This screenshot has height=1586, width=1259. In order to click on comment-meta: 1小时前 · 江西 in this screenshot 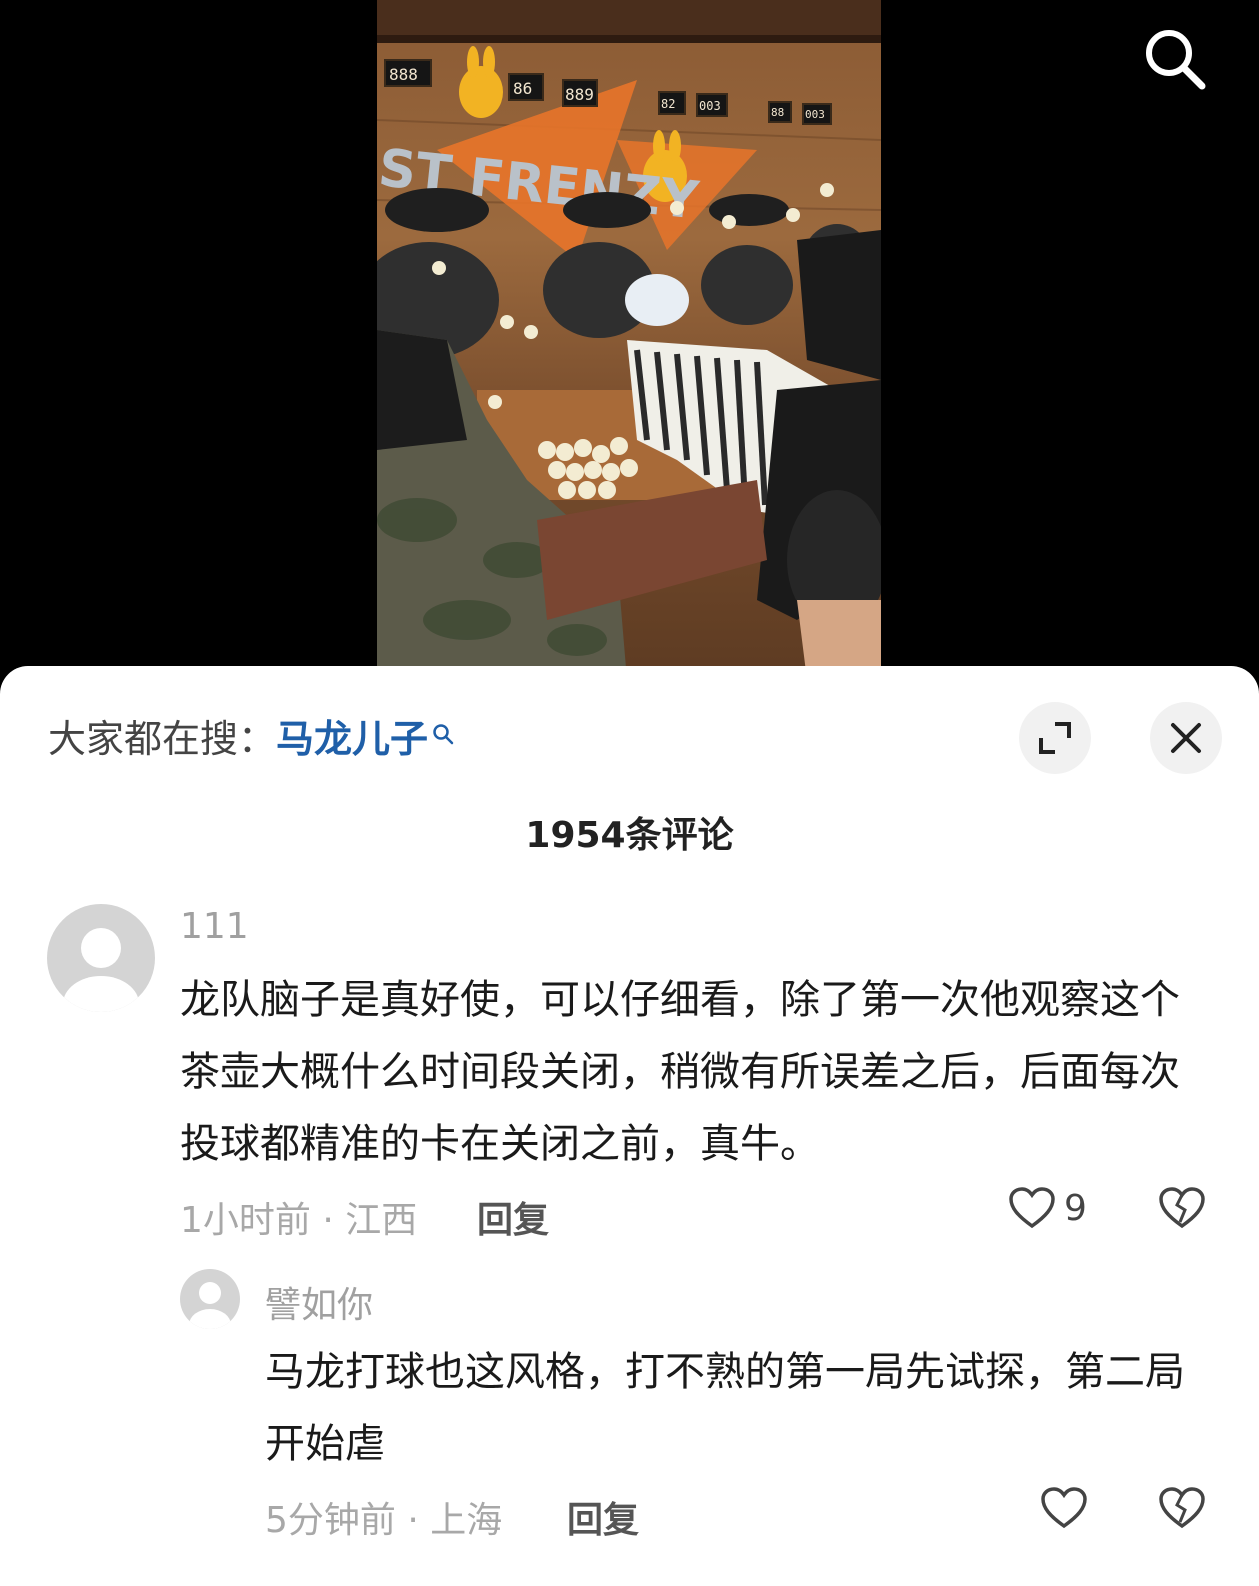, I will do `click(299, 1220)`.